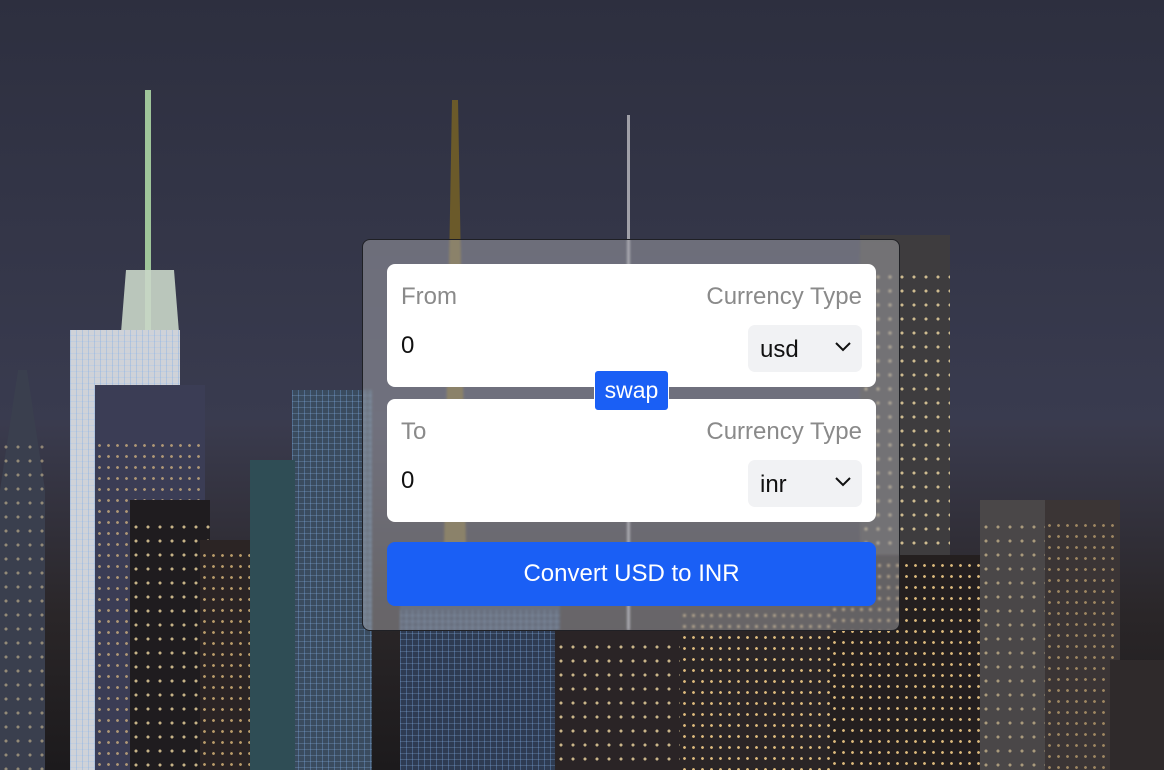 The height and width of the screenshot is (770, 1164). Describe the element at coordinates (784, 296) in the screenshot. I see `from-currency-type-label: Currency Type` at that location.